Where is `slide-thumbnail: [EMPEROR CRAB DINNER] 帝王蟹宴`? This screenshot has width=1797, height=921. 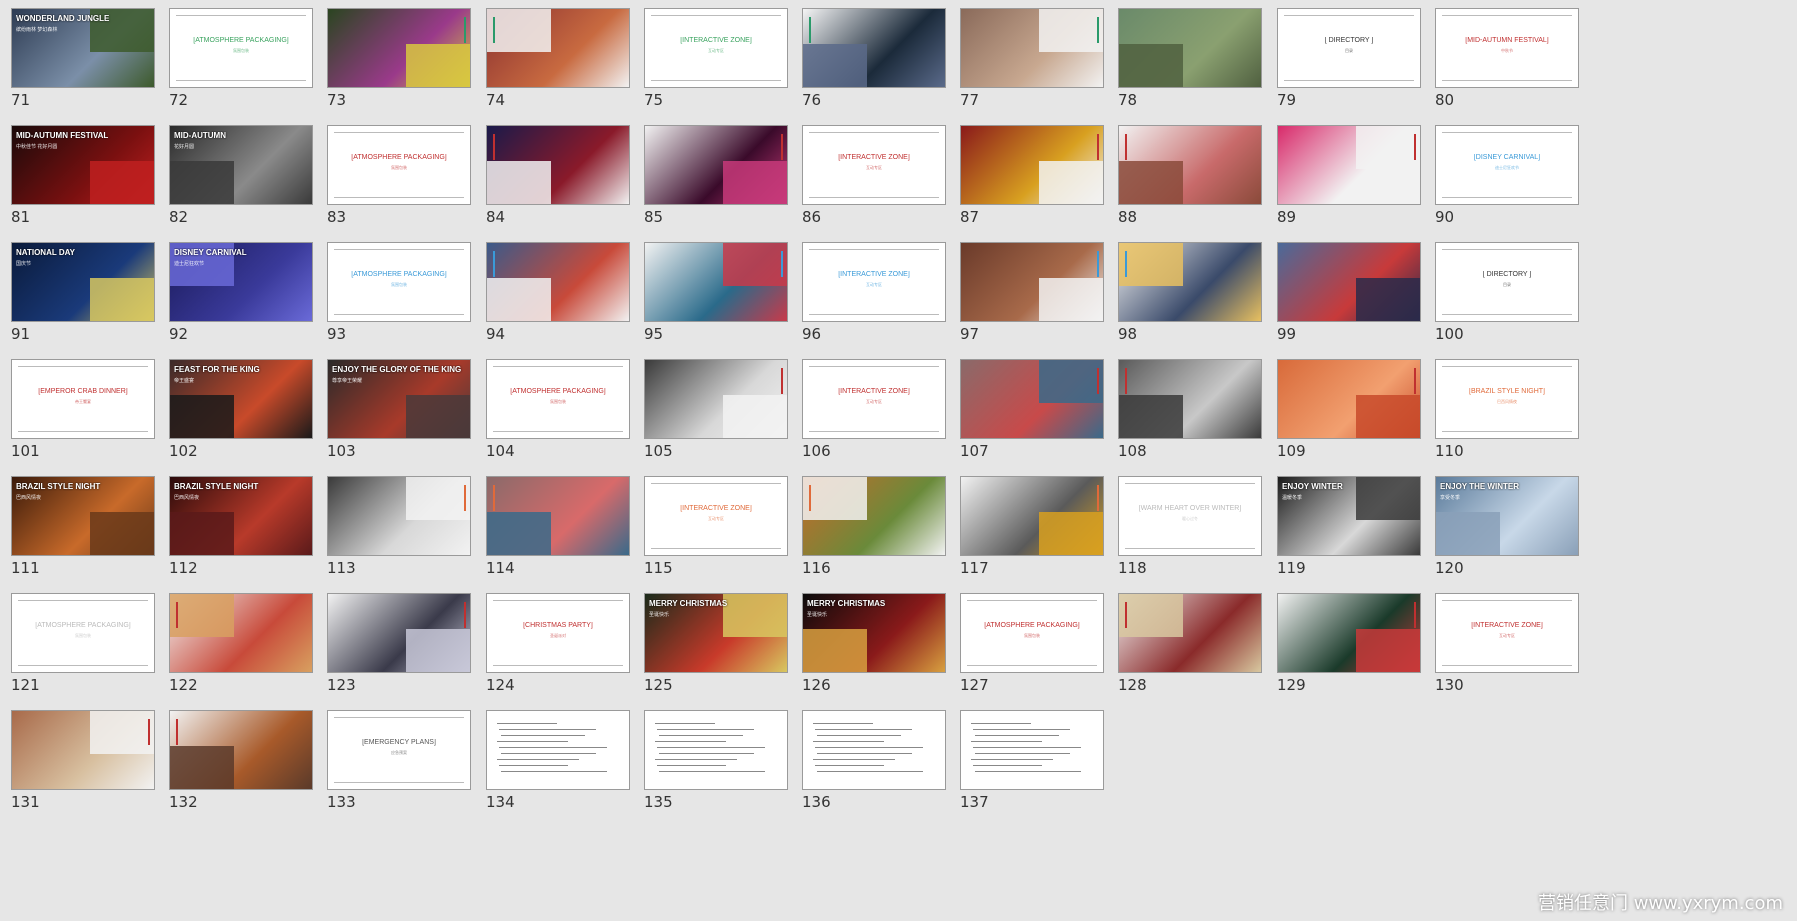
slide-thumbnail: [EMPEROR CRAB DINNER] 帝王蟹宴 is located at coordinates (83, 399).